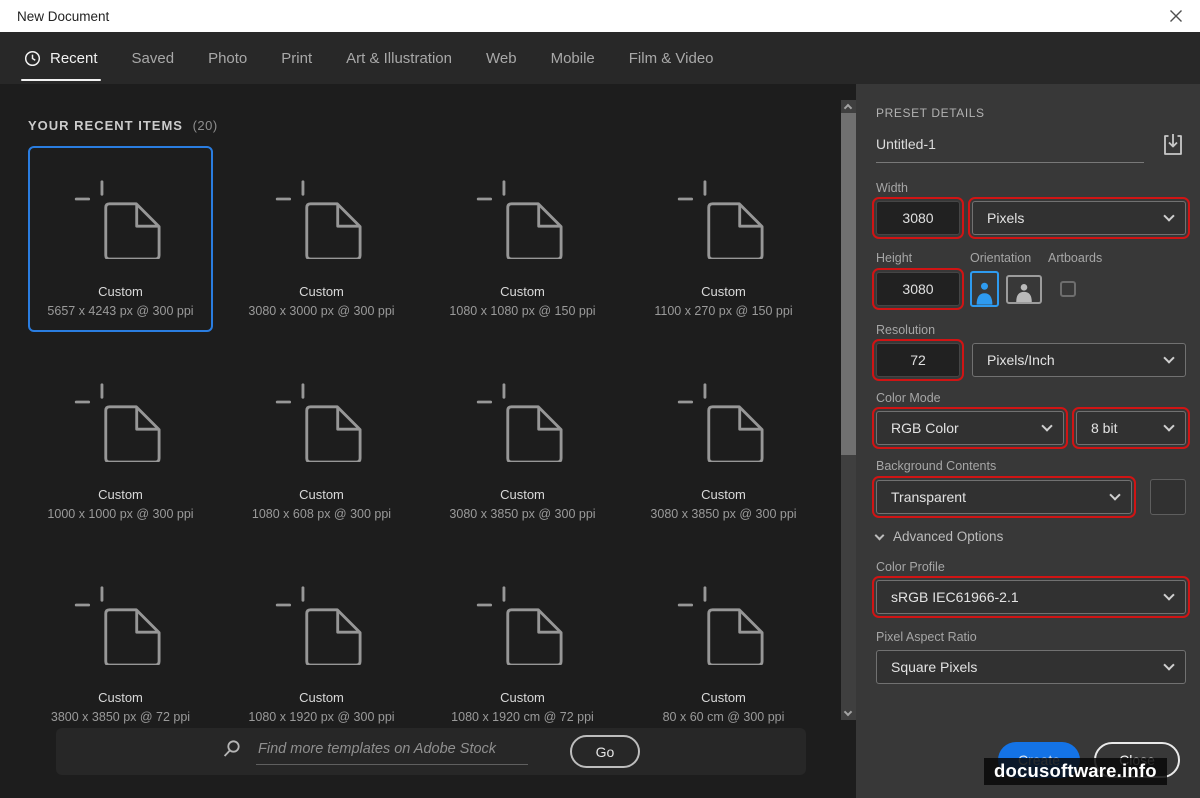 This screenshot has width=1200, height=798. What do you see at coordinates (1024, 289) in the screenshot?
I see `orientation-landscape-button` at bounding box center [1024, 289].